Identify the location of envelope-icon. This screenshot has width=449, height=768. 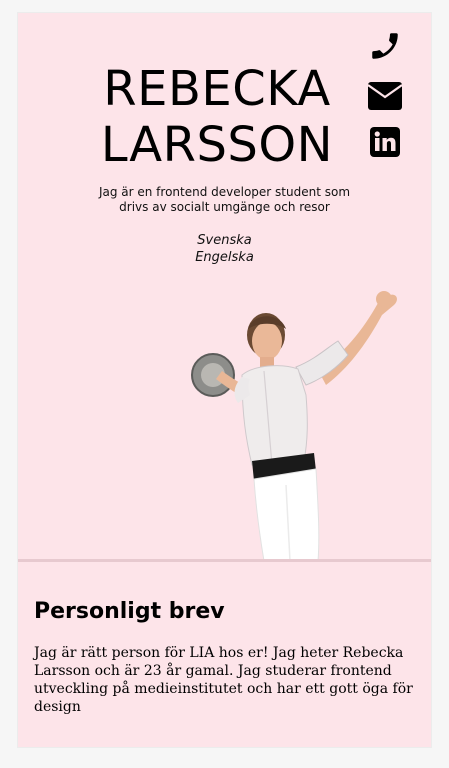
(385, 96).